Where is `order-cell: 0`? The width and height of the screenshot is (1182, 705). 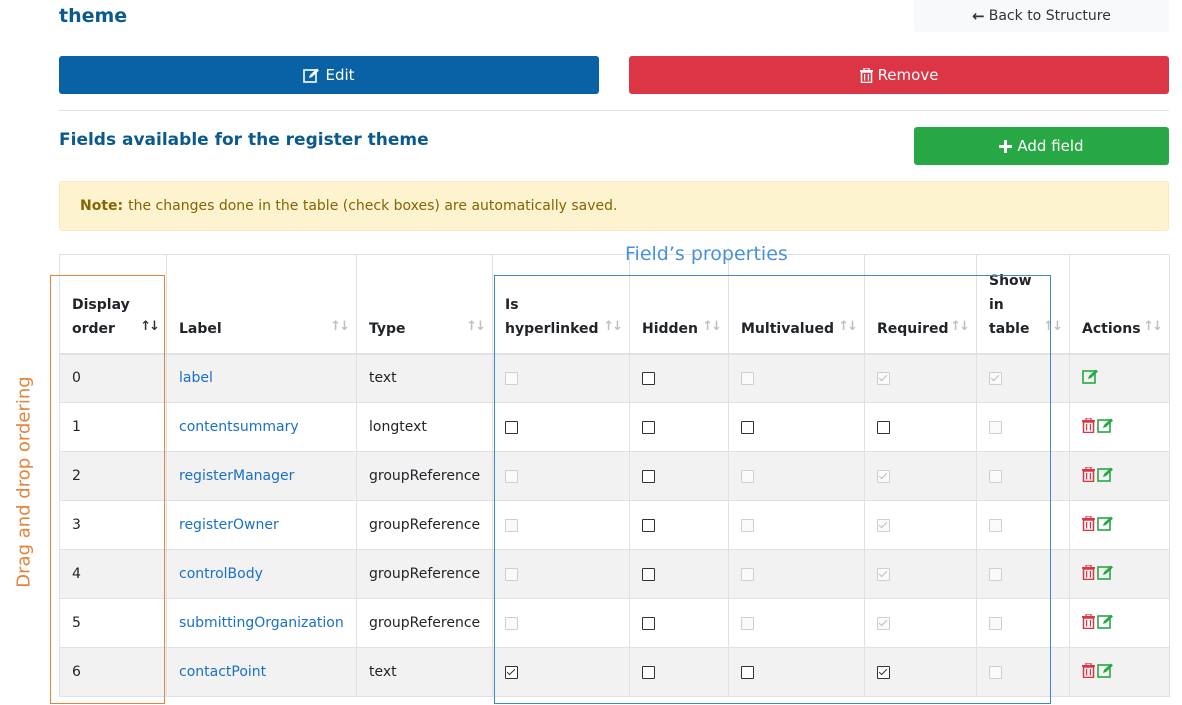 order-cell: 0 is located at coordinates (113, 378).